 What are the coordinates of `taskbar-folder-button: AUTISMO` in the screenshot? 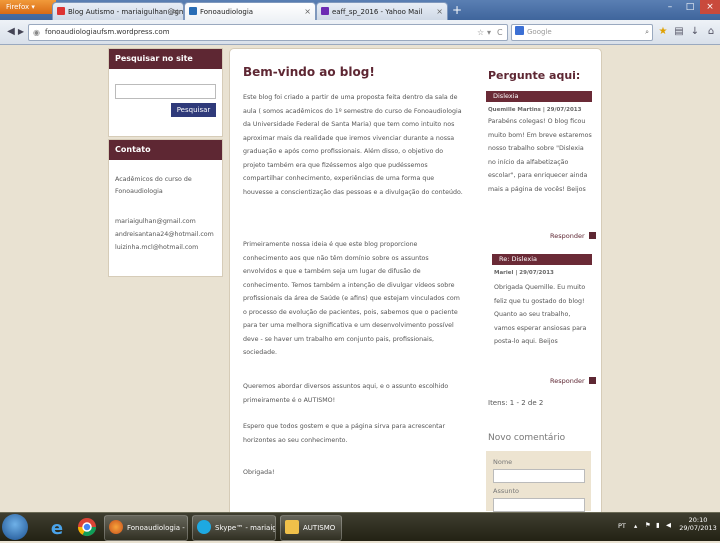 It's located at (311, 528).